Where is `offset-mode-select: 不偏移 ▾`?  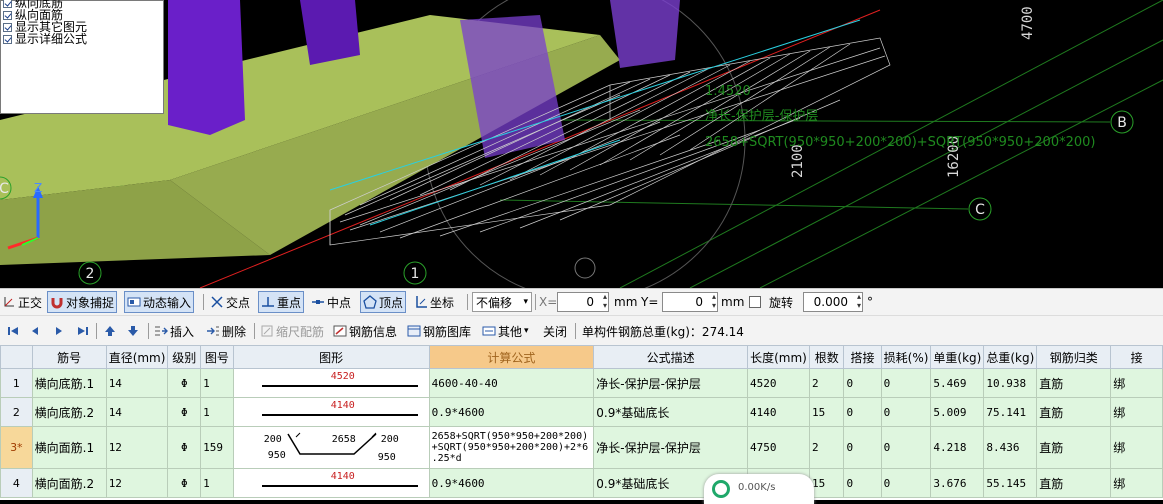
offset-mode-select: 不偏移 ▾ is located at coordinates (502, 302).